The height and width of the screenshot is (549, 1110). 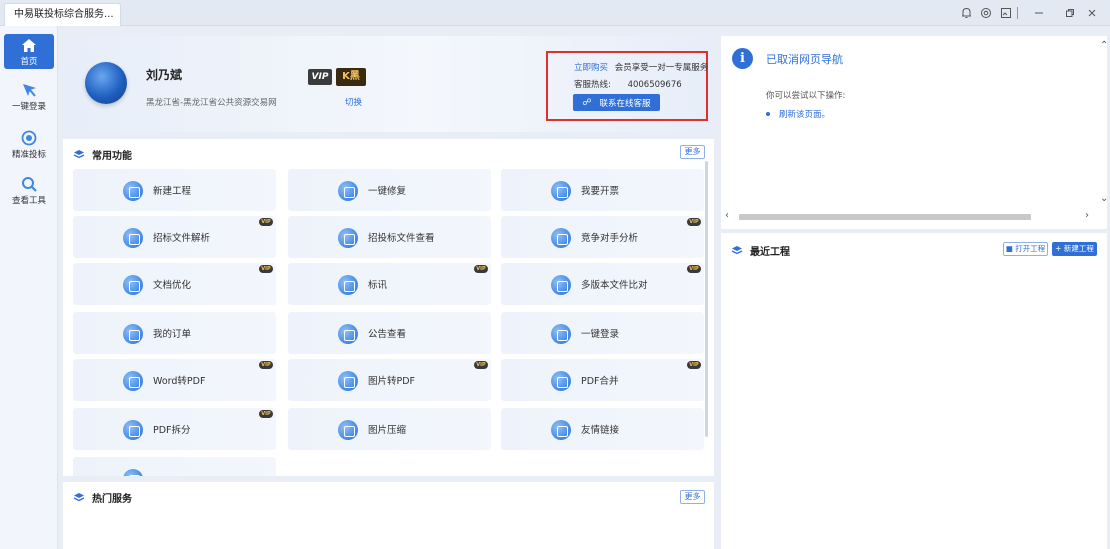 I want to click on function-tile: 我要开票, so click(x=602, y=190).